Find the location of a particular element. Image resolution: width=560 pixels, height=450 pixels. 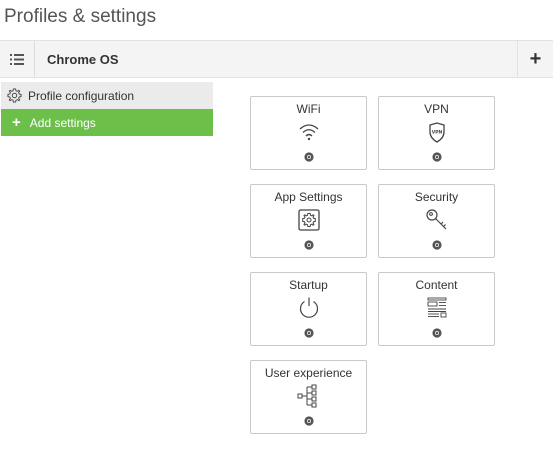

sidebar: Profile configuration + Add settings is located at coordinates (107, 109).